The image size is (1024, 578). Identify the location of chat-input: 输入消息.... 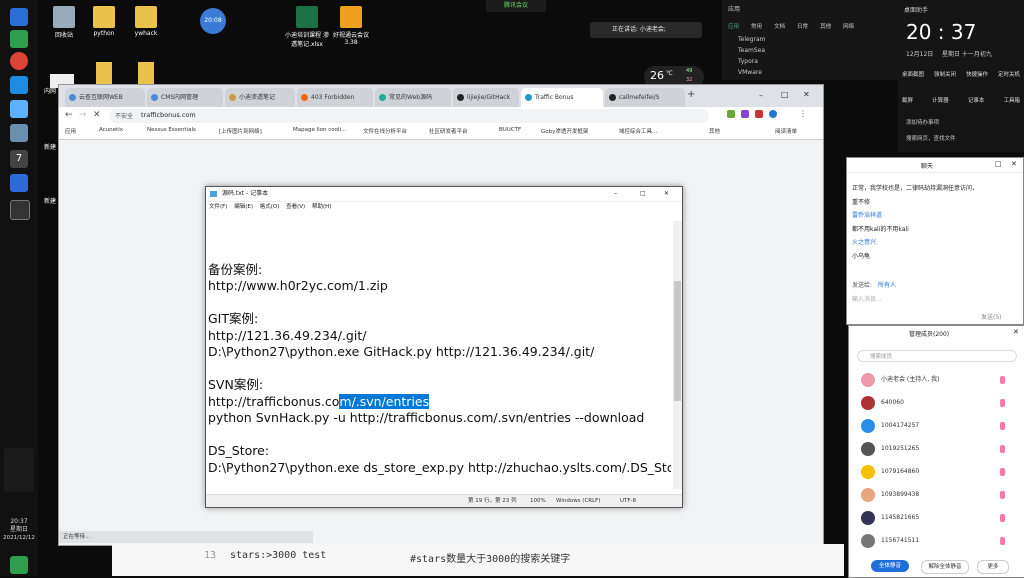
(867, 298).